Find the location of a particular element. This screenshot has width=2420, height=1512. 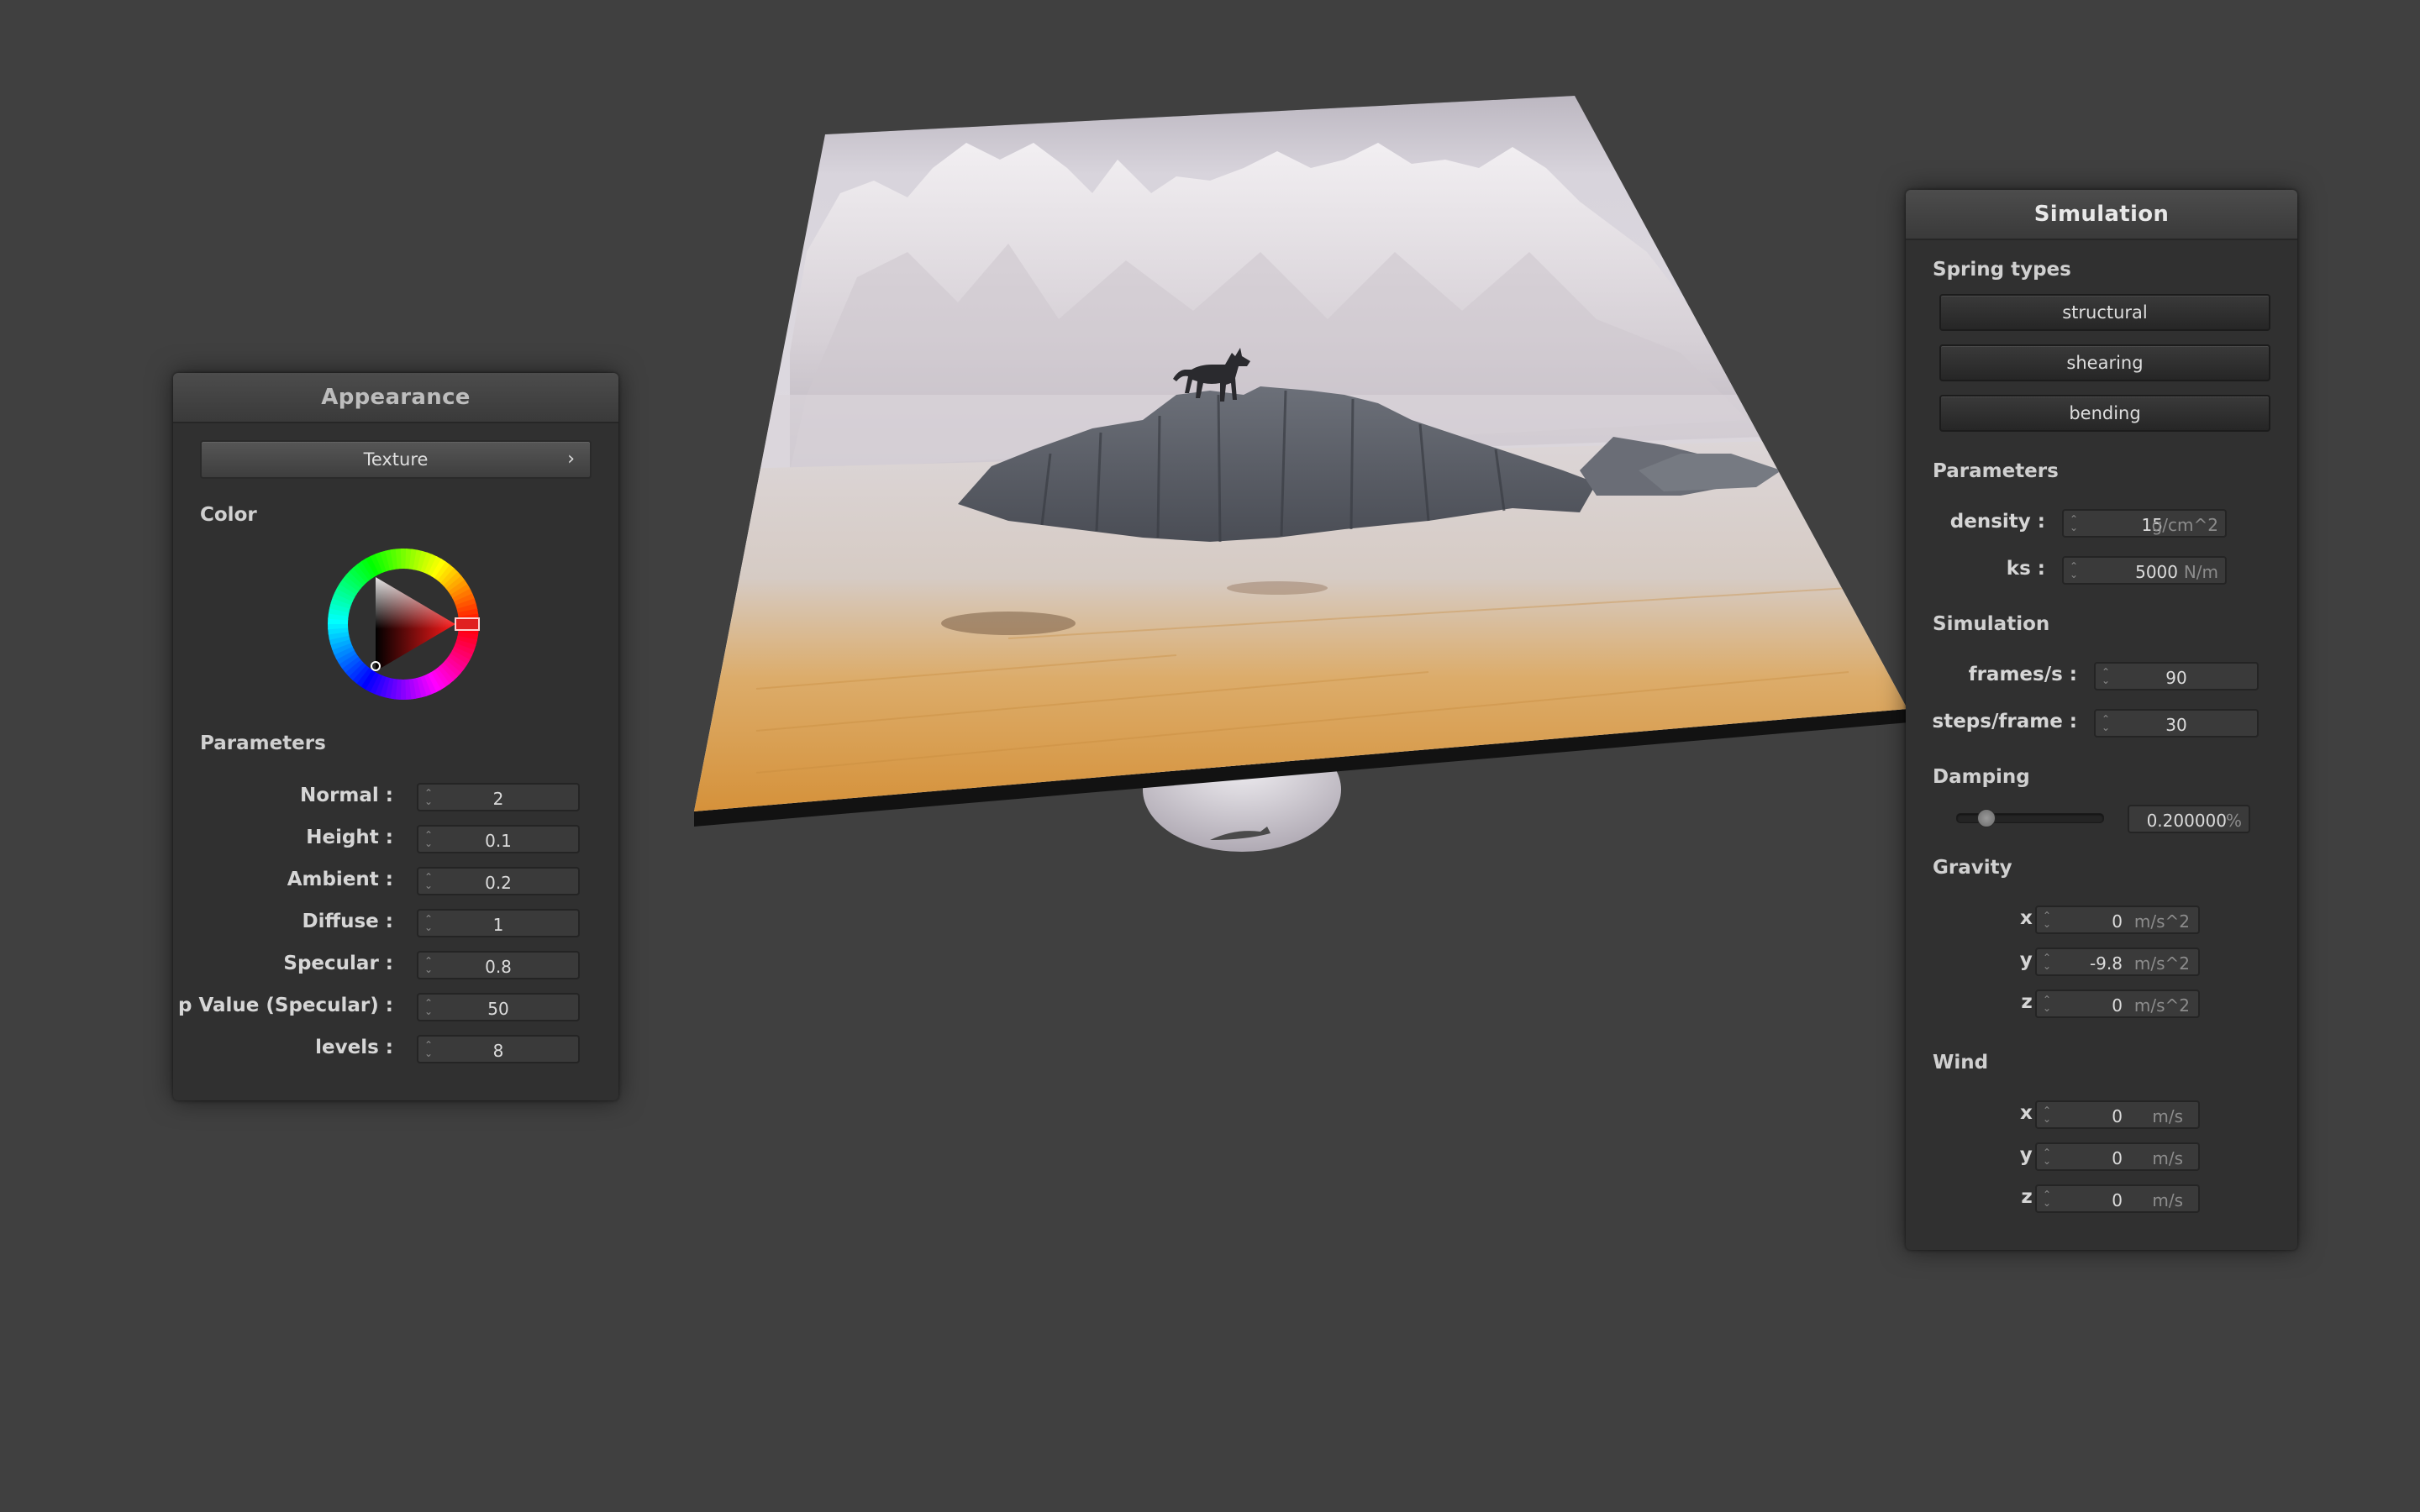

appearance-param-value: 1 is located at coordinates (498, 925).